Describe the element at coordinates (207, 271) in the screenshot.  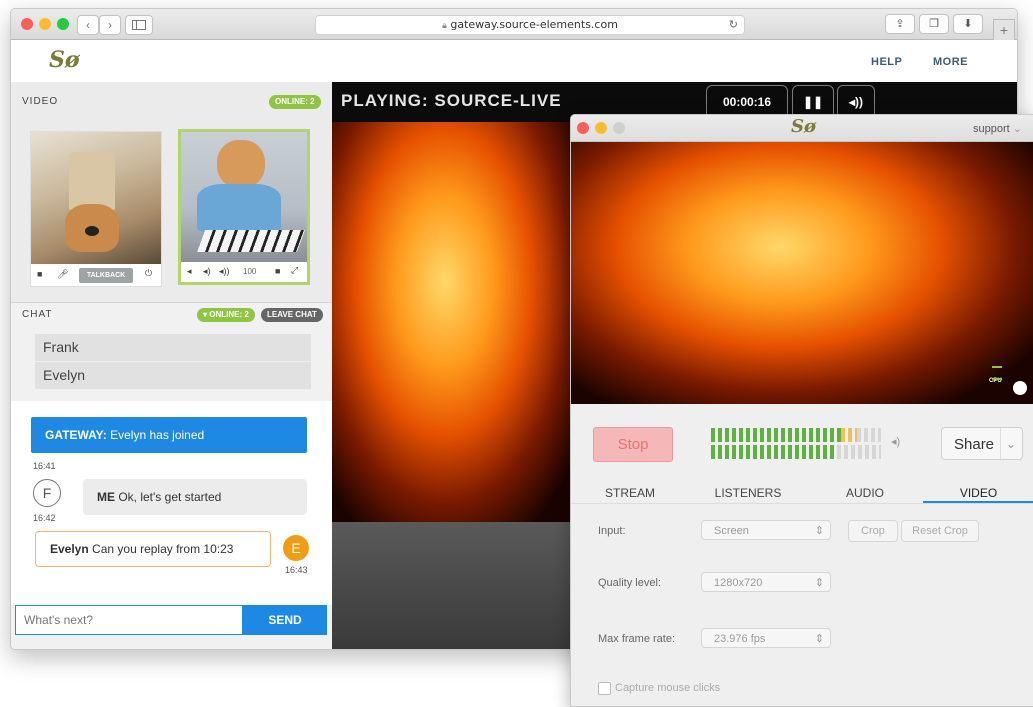
I see `volume-mid-icon: ◂)` at that location.